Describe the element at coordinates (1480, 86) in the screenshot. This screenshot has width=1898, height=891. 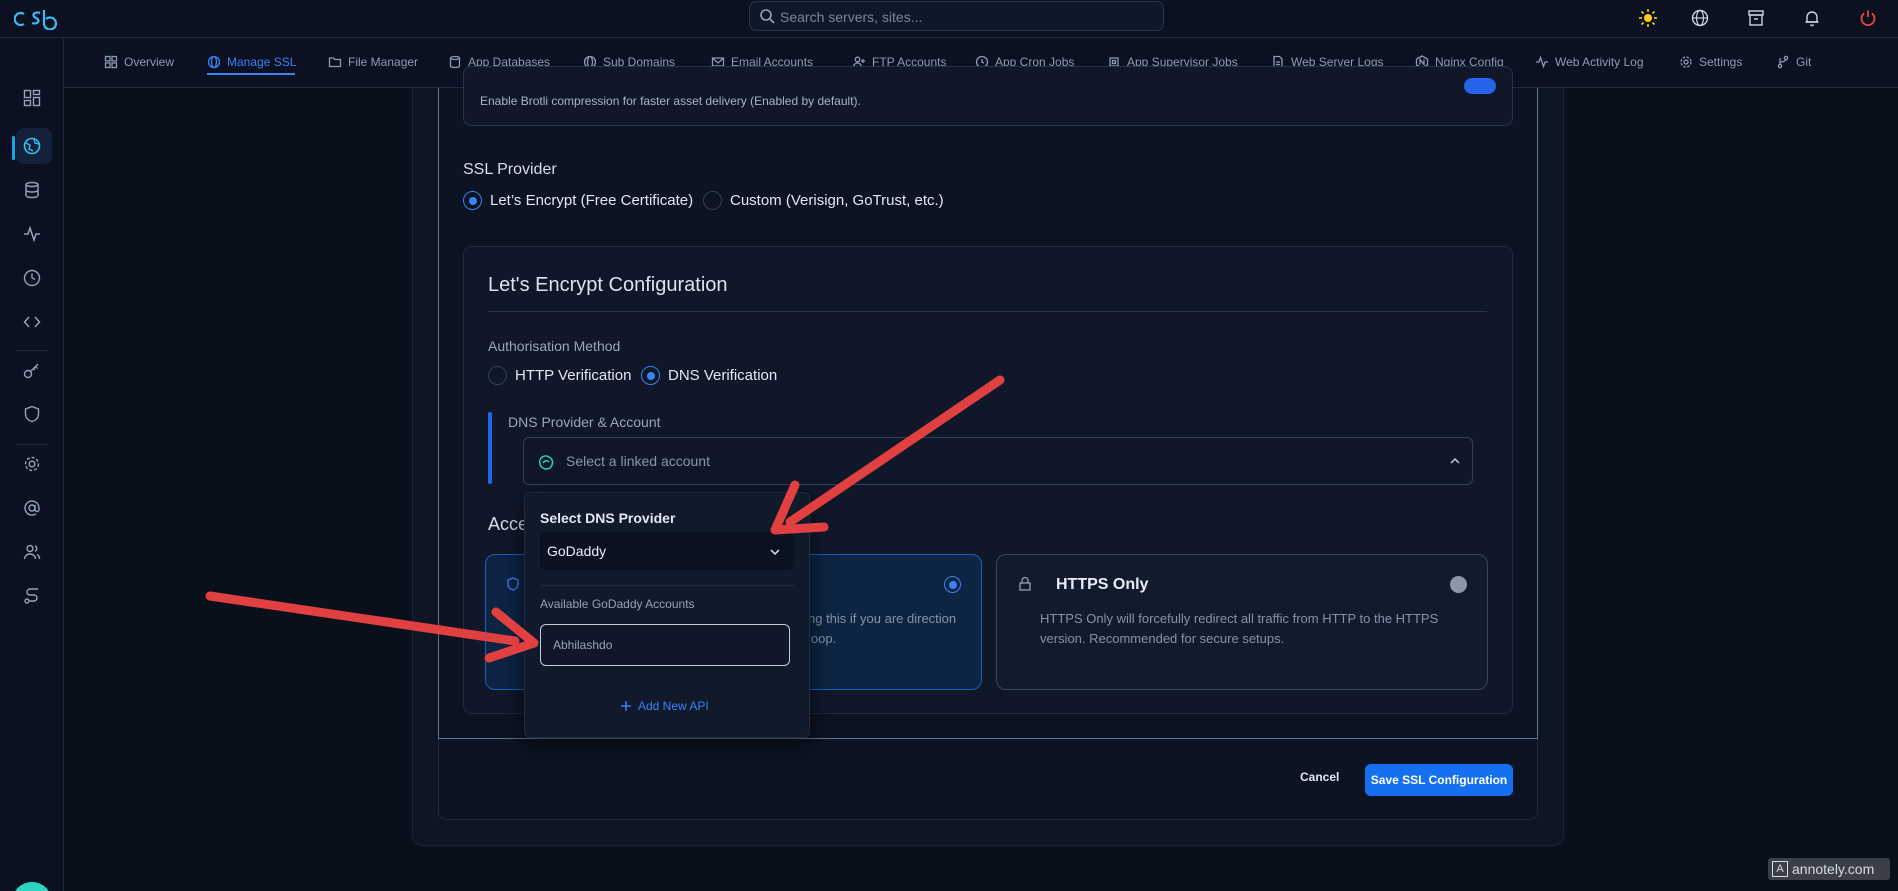
I see `brotli-toggle` at that location.